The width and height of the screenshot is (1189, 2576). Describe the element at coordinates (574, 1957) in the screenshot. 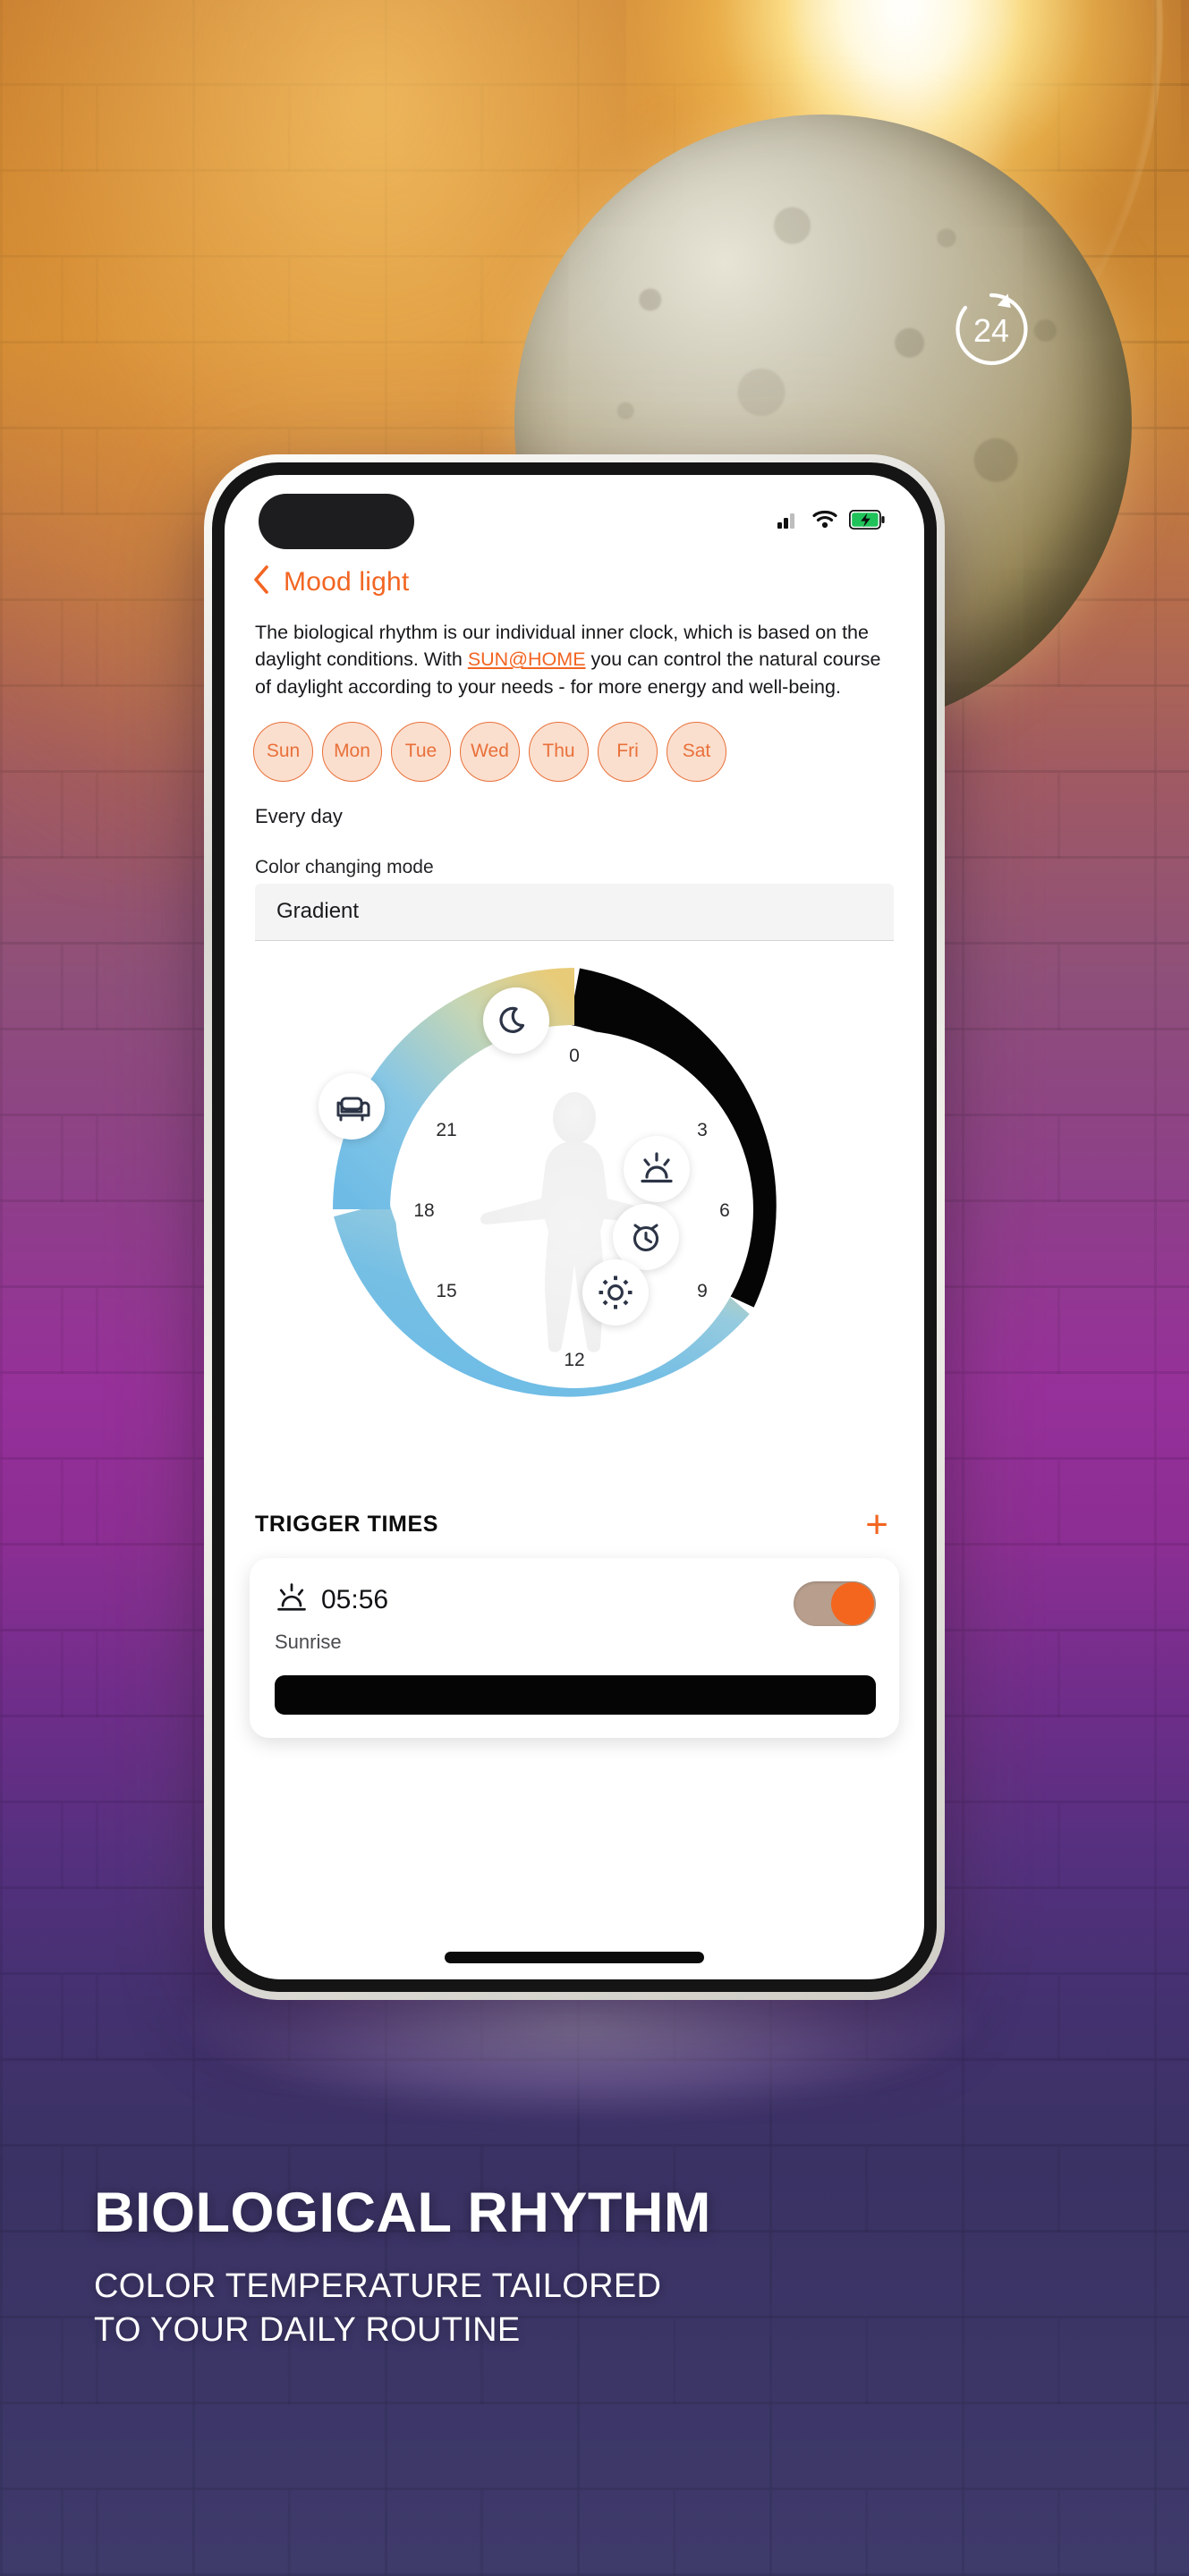

I see `home-indicator` at that location.